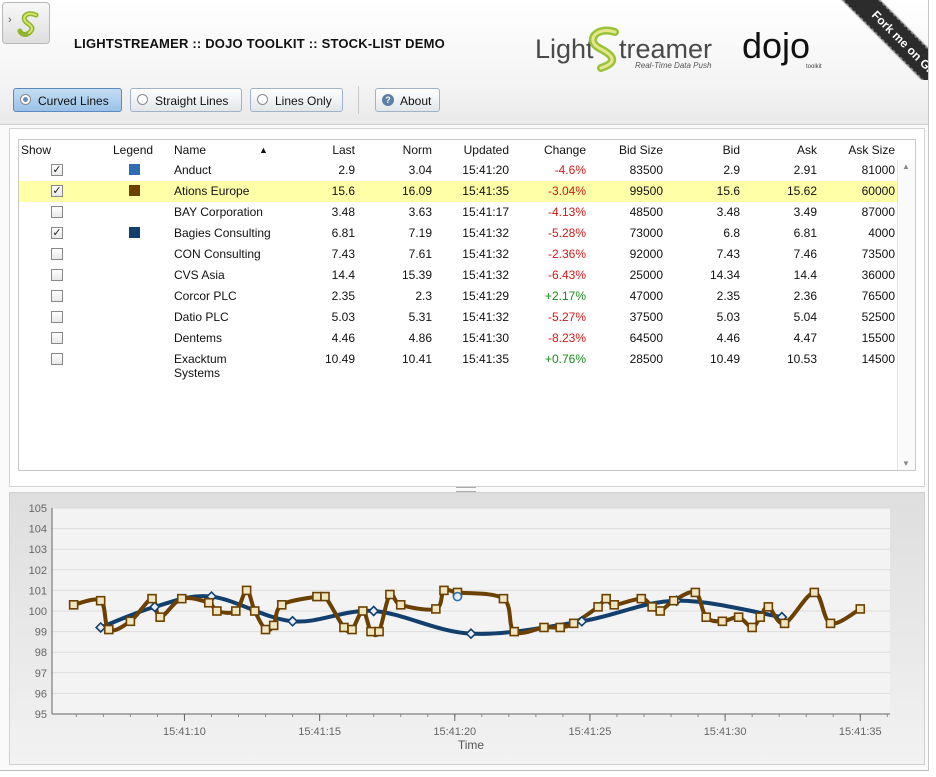 Image resolution: width=936 pixels, height=777 pixels. I want to click on updated-time: 15:41:35, so click(485, 359).